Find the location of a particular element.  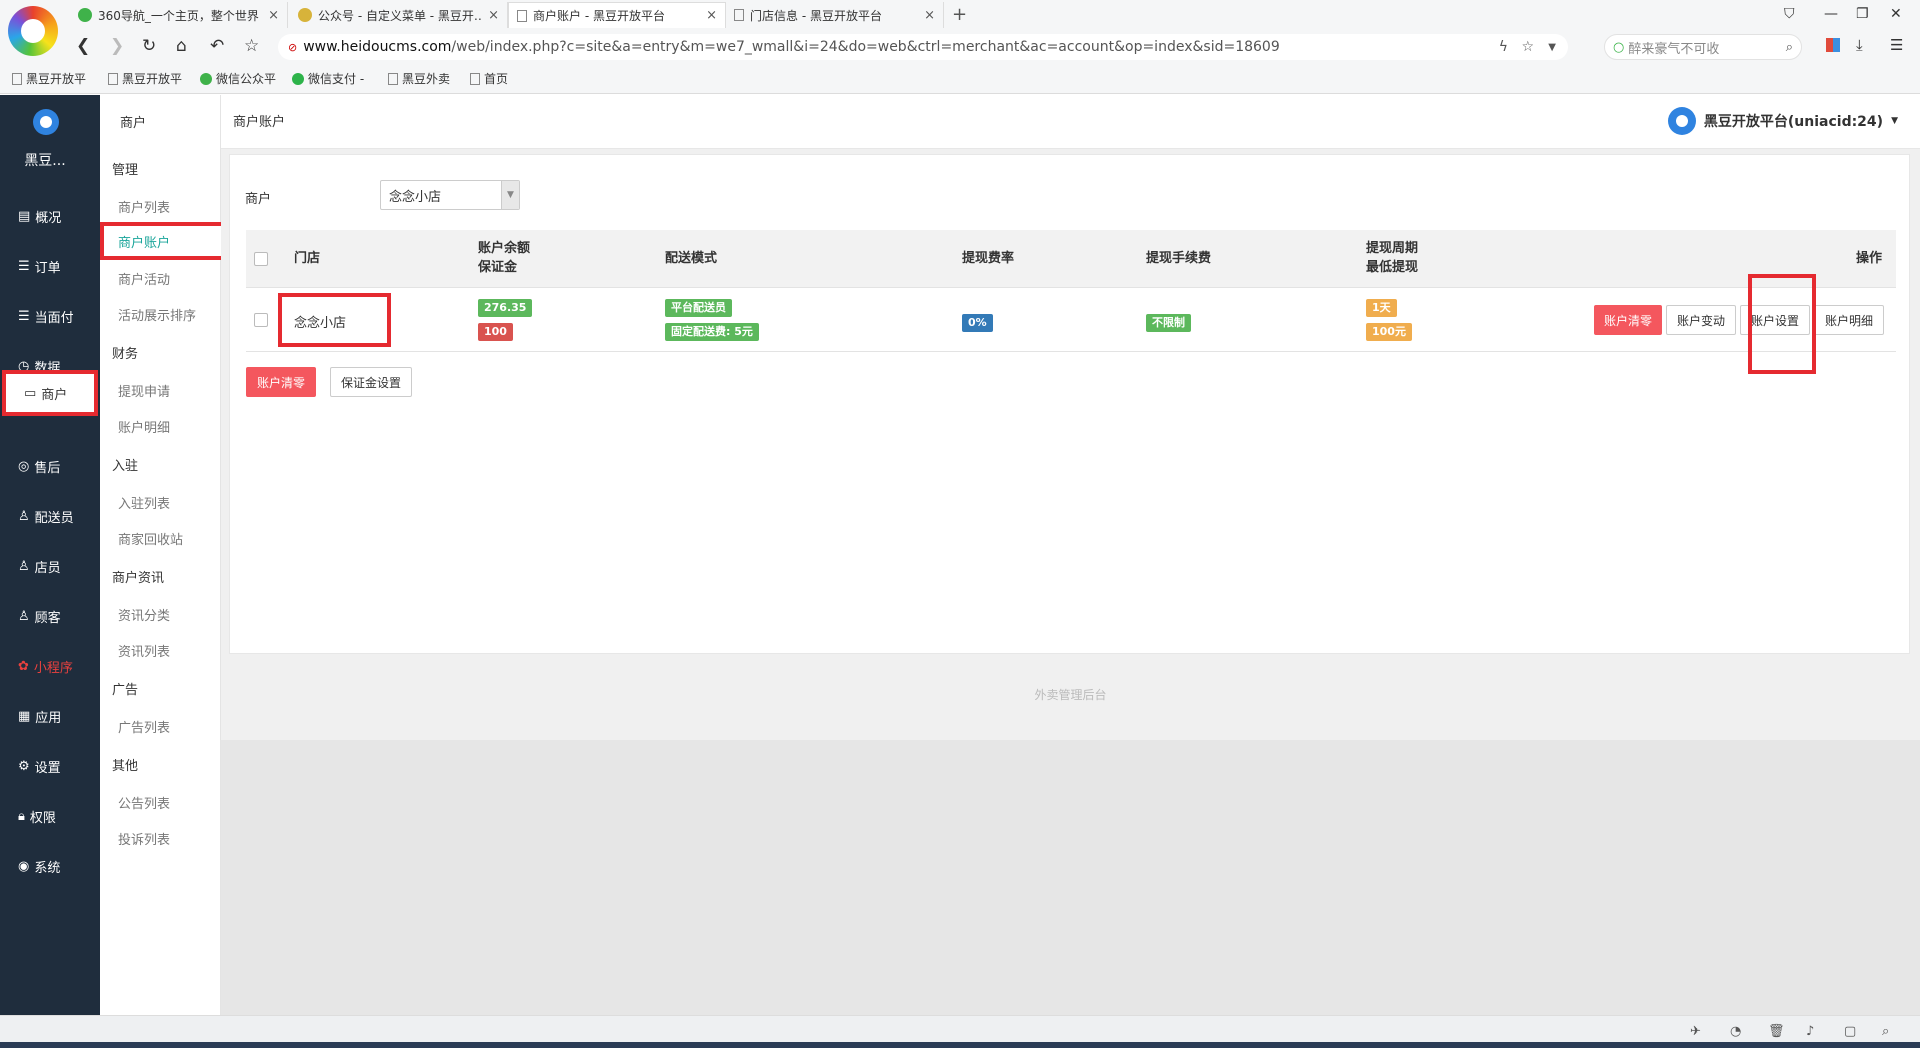

sidebar-item-permissions: 🔒︎ 权限 is located at coordinates (50, 816).